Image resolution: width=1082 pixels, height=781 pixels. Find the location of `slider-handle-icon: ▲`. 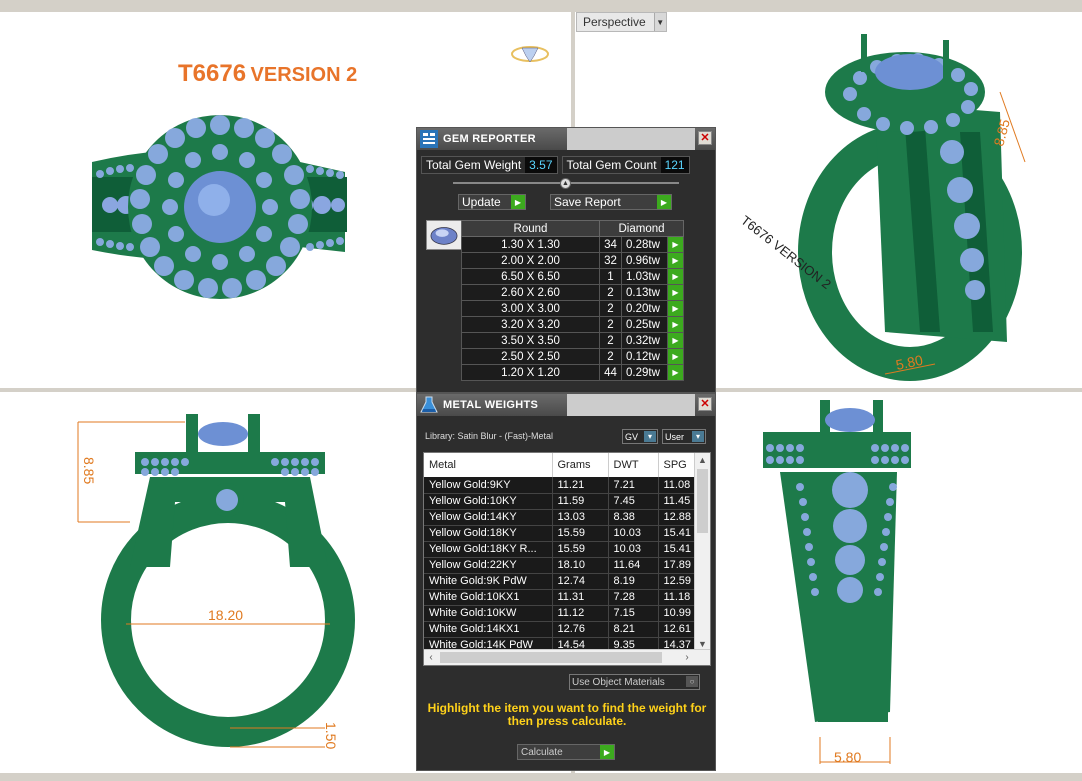

slider-handle-icon: ▲ is located at coordinates (565, 183).